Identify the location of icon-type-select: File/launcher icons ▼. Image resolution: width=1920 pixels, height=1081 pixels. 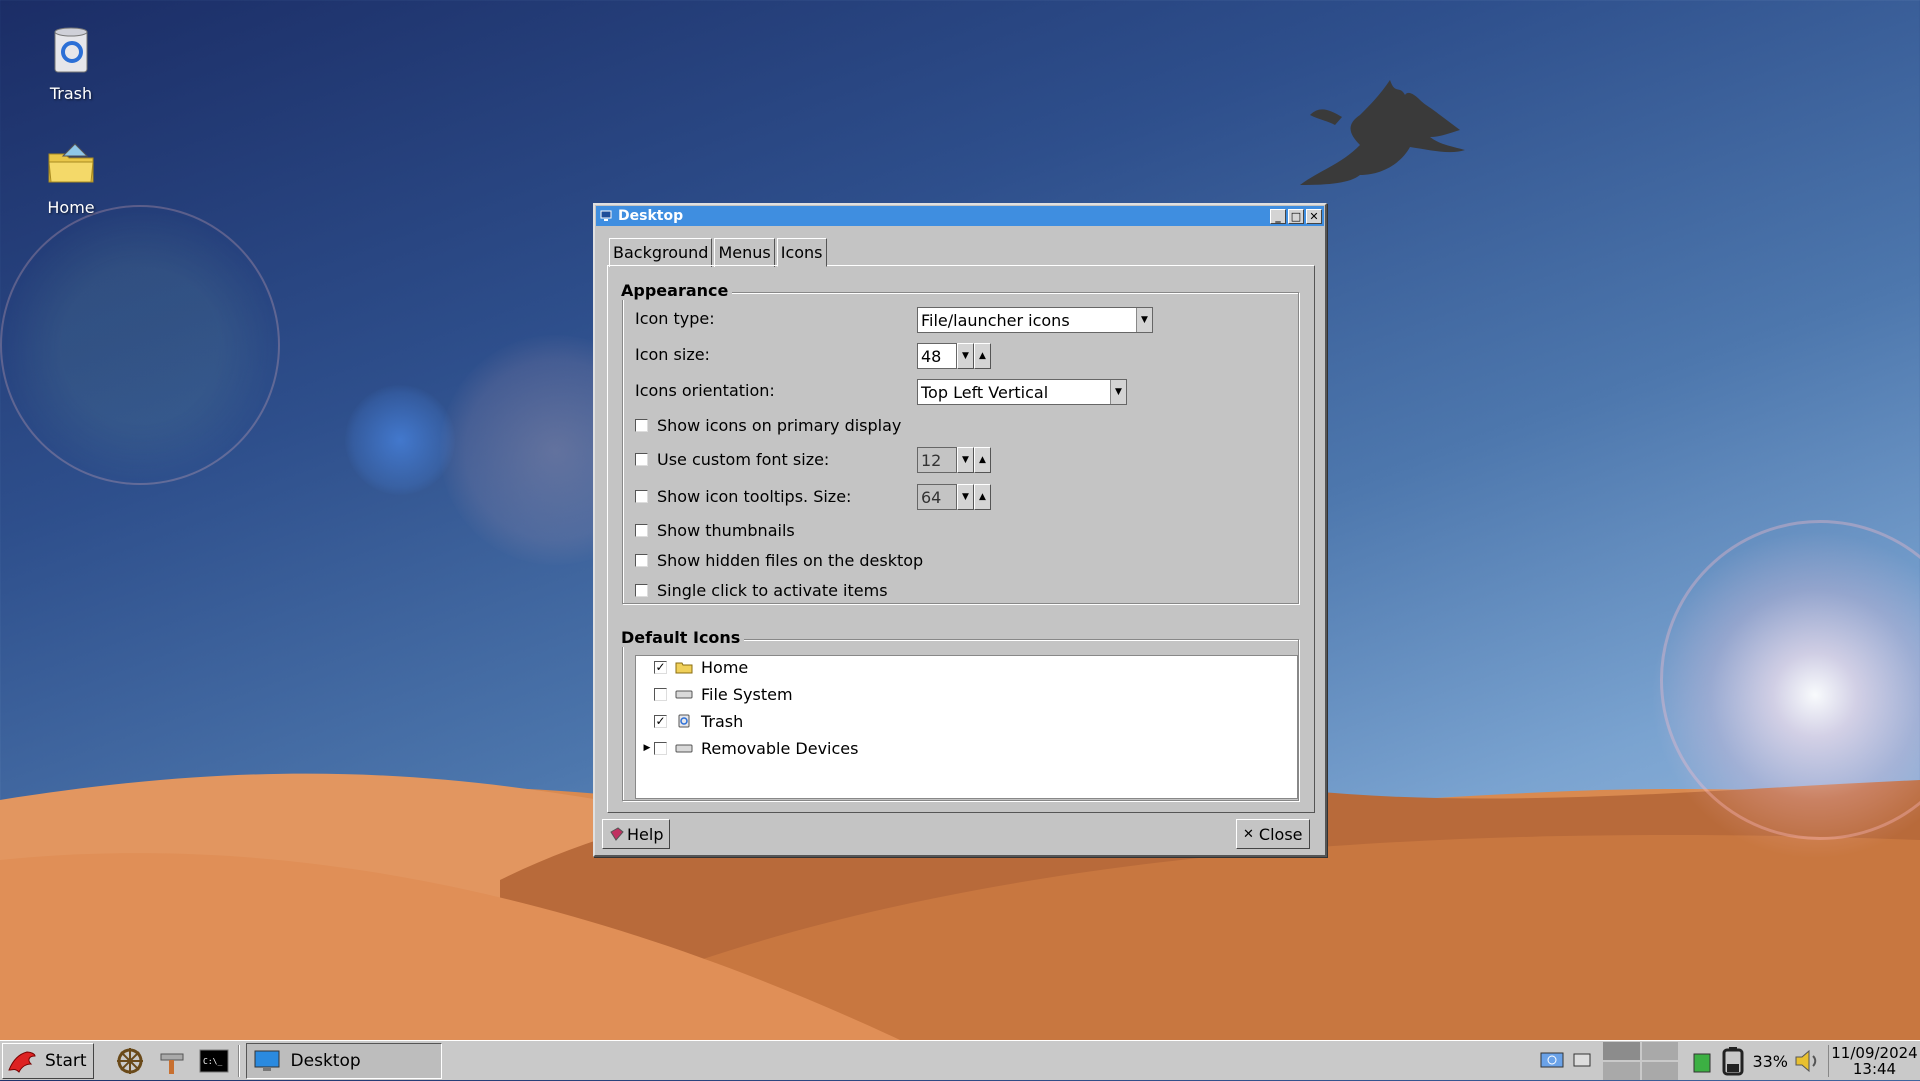
(1035, 320).